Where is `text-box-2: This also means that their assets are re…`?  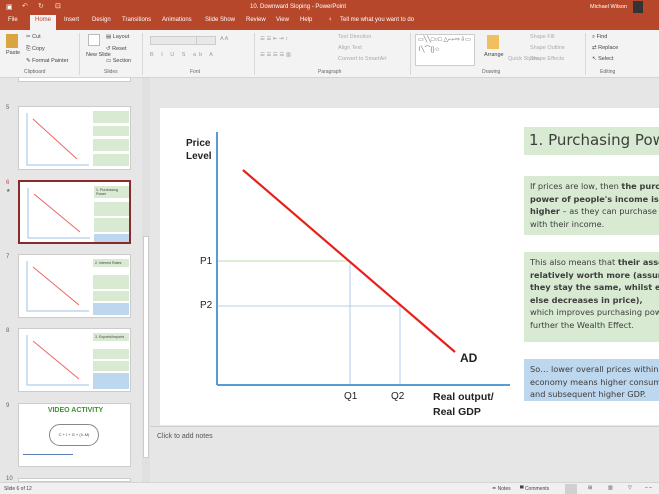 text-box-2: This also means that their assets are re… is located at coordinates (591, 297).